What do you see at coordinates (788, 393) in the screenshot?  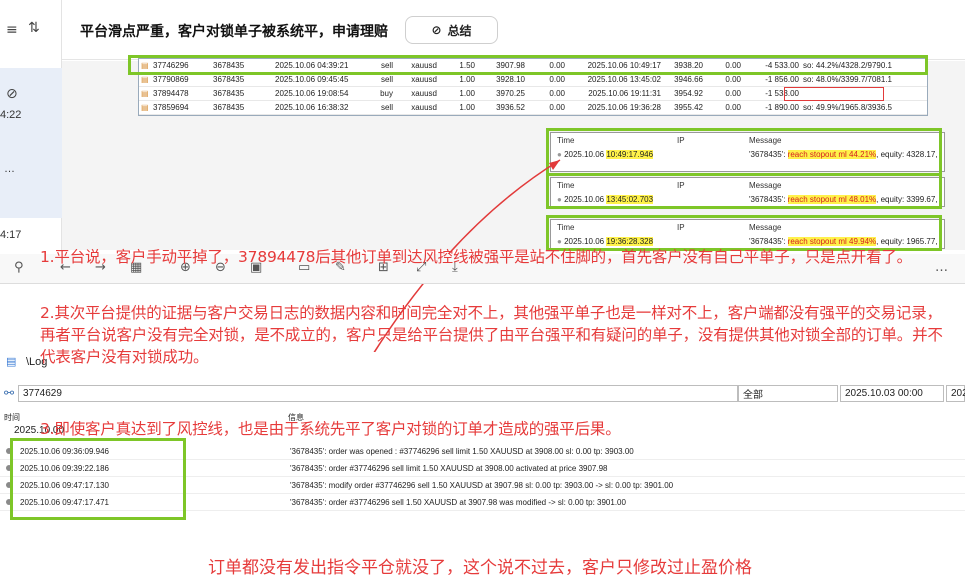 I see `filter-type-select: 全部` at bounding box center [788, 393].